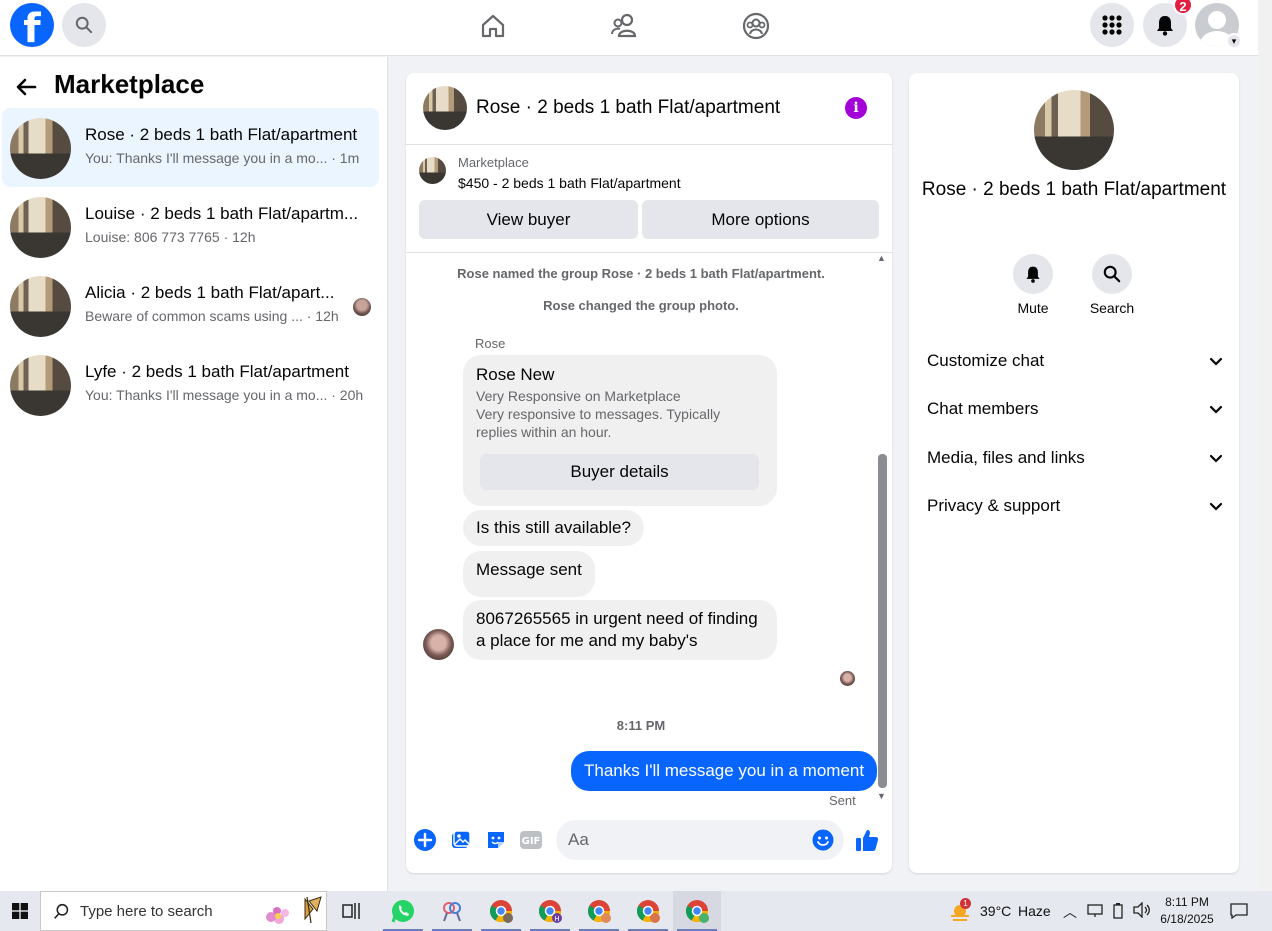 The image size is (1272, 931). What do you see at coordinates (756, 26) in the screenshot?
I see `groups-tab` at bounding box center [756, 26].